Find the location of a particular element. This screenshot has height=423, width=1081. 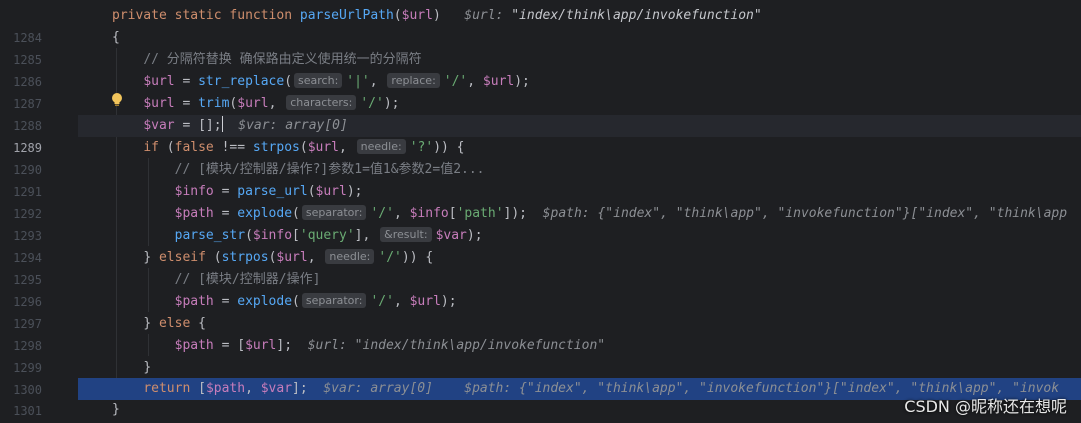

line-content: } else { is located at coordinates (579, 324).